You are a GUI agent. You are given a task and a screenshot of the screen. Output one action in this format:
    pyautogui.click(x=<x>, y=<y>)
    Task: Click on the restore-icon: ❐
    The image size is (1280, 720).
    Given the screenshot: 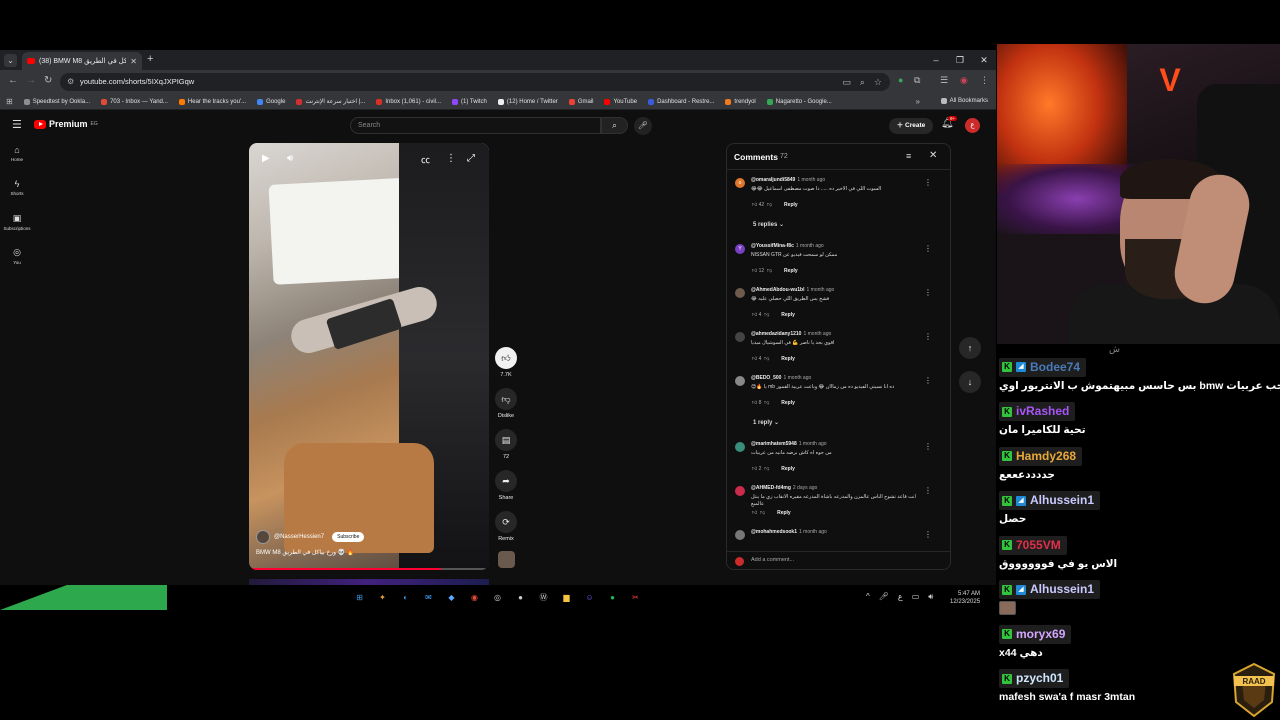 What is the action you would take?
    pyautogui.click(x=960, y=60)
    